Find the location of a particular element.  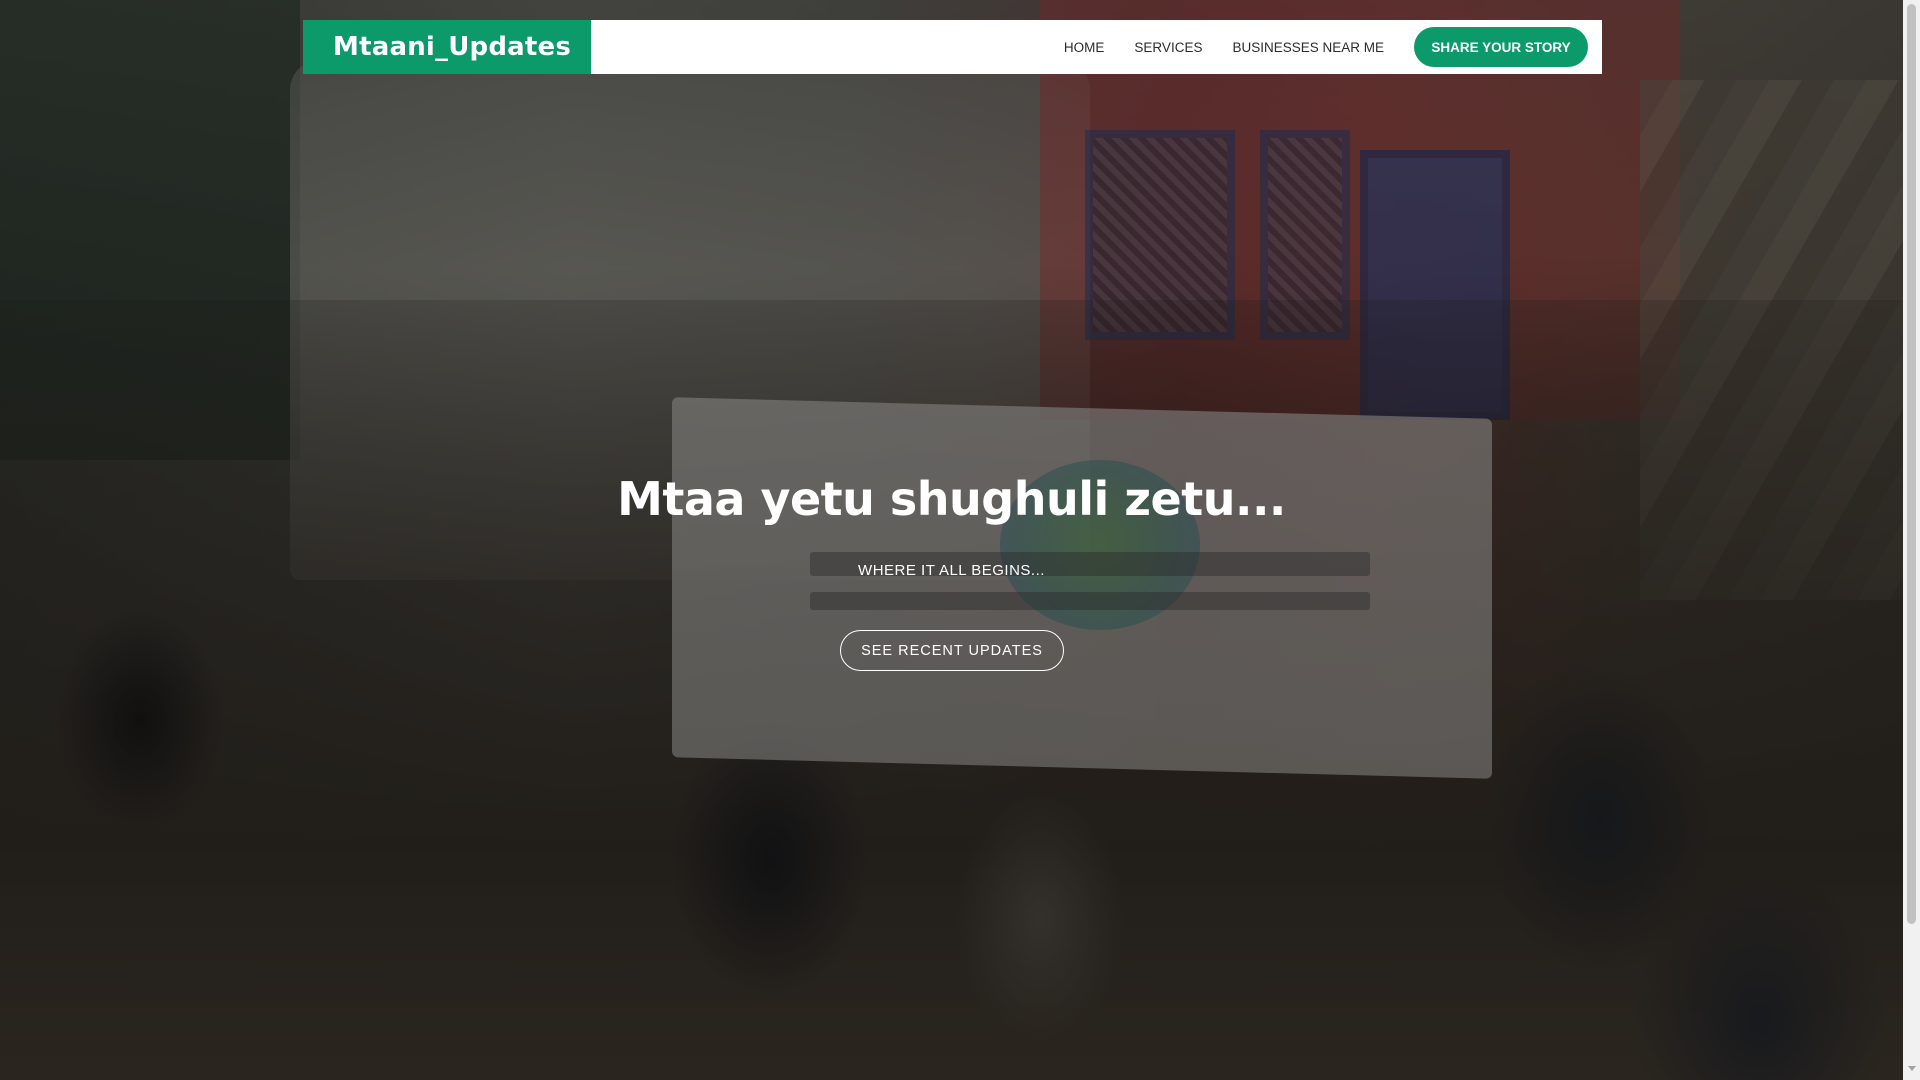

brand-logo: Mtaani_Updates is located at coordinates (447, 47).